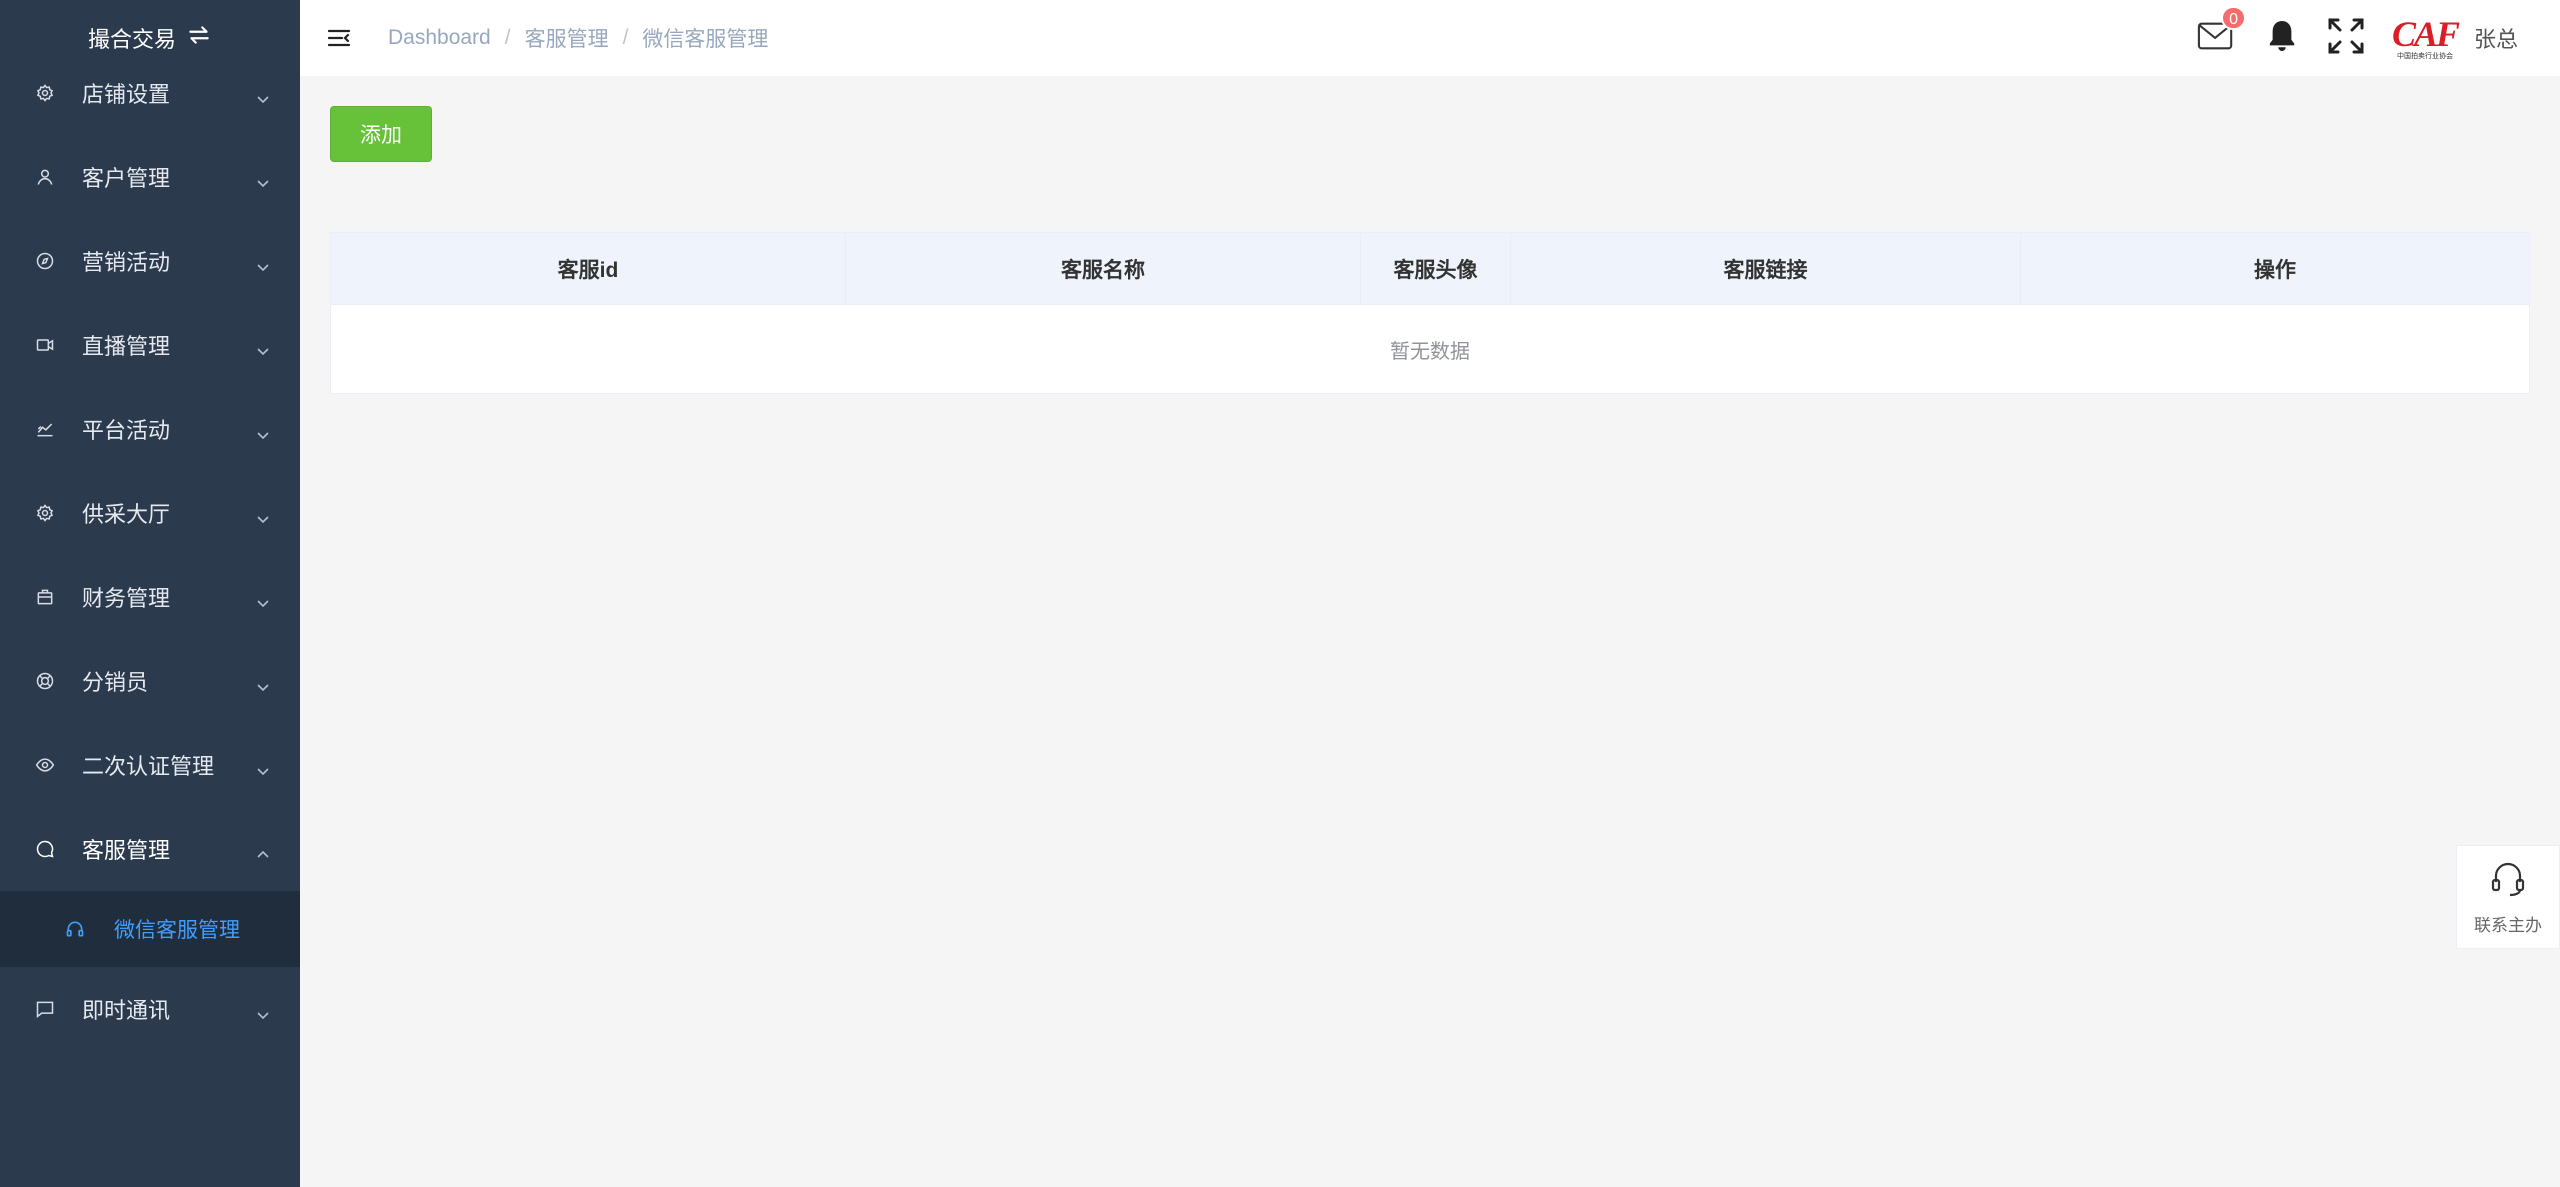 Image resolution: width=2560 pixels, height=1187 pixels. What do you see at coordinates (45, 261) in the screenshot?
I see `compass-icon` at bounding box center [45, 261].